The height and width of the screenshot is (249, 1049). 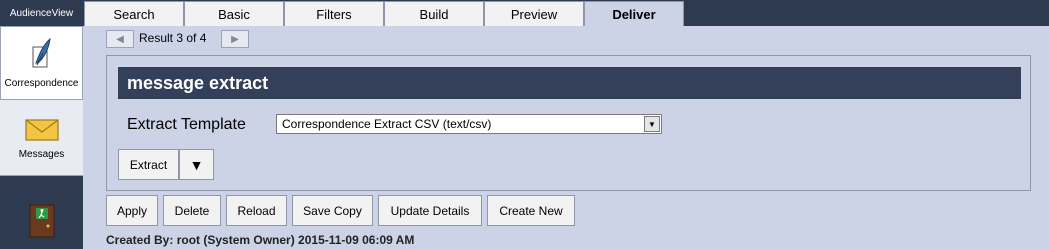 I want to click on sidebar-item-exit, so click(x=41, y=212).